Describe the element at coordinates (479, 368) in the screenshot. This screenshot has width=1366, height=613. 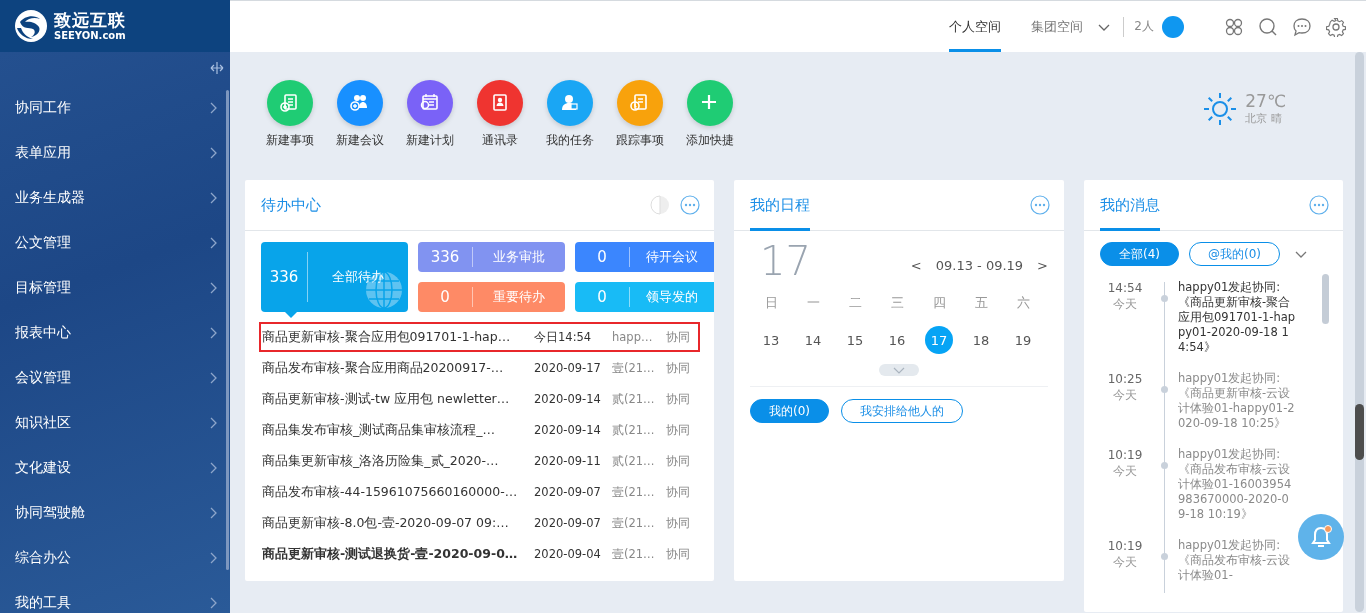
I see `todo-row: 商品发布审核-聚合应用商品20200917-… 2020-09-17 壹(21… 协同` at that location.